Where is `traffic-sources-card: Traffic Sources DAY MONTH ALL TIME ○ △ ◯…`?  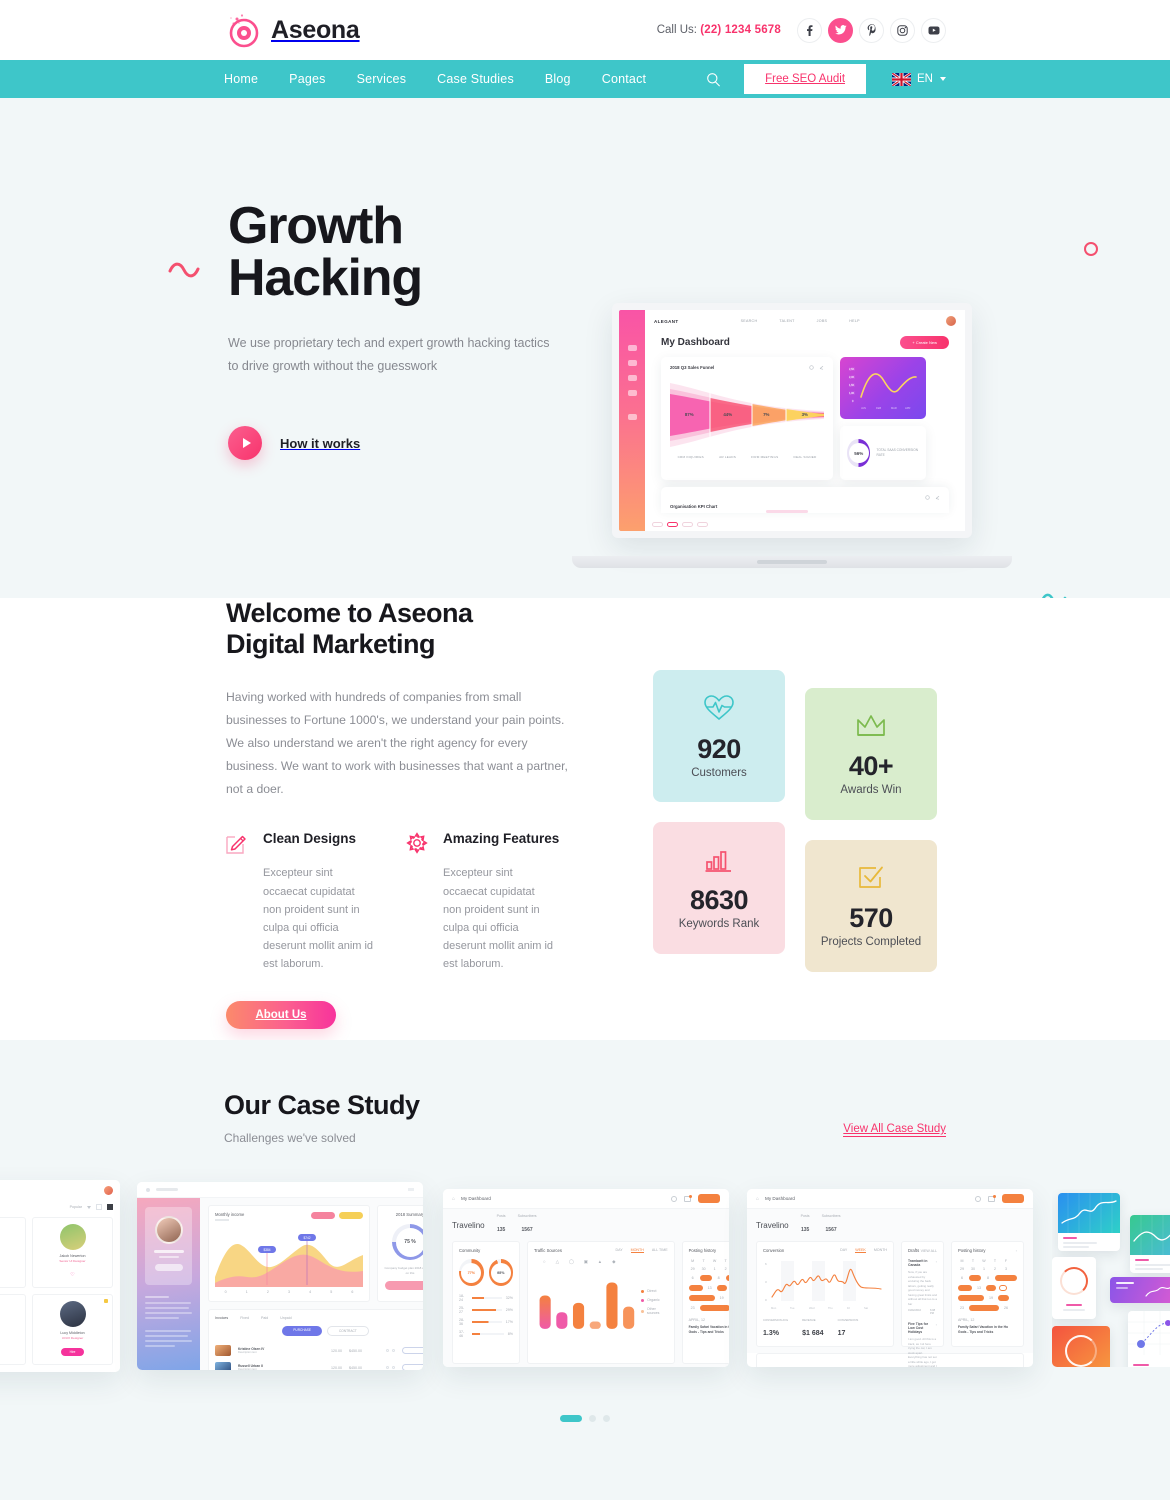 traffic-sources-card: Traffic Sources DAY MONTH ALL TIME ○ △ ◯… is located at coordinates (601, 1302).